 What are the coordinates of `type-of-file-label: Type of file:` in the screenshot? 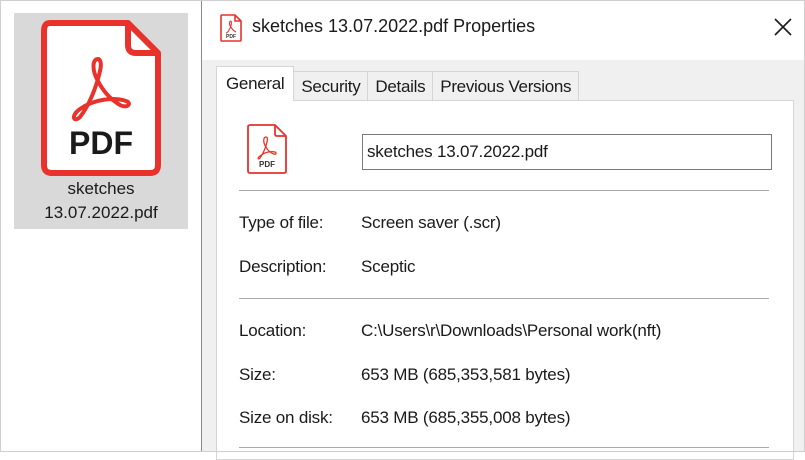 It's located at (281, 222).